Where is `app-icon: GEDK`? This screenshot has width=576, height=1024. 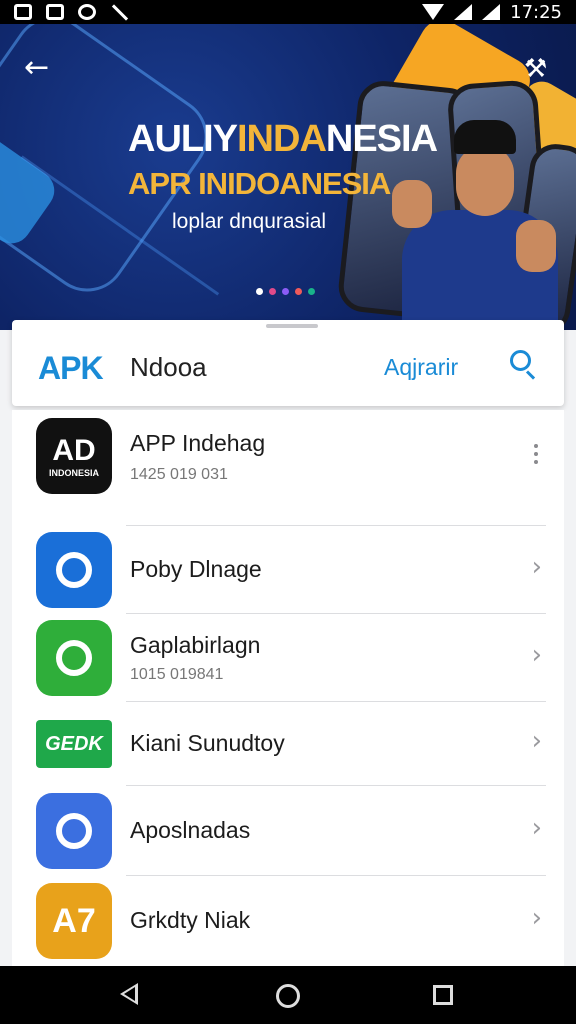 app-icon: GEDK is located at coordinates (74, 744).